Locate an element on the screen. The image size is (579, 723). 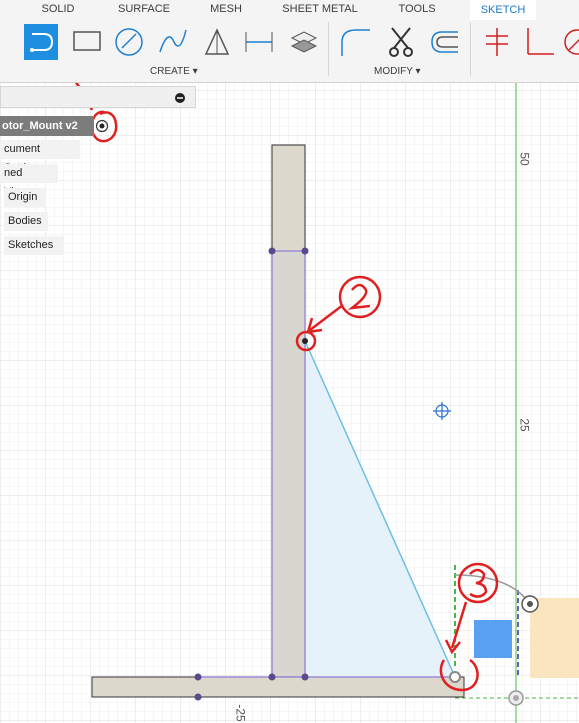
browser-item-origin: Origin is located at coordinates (25, 197).